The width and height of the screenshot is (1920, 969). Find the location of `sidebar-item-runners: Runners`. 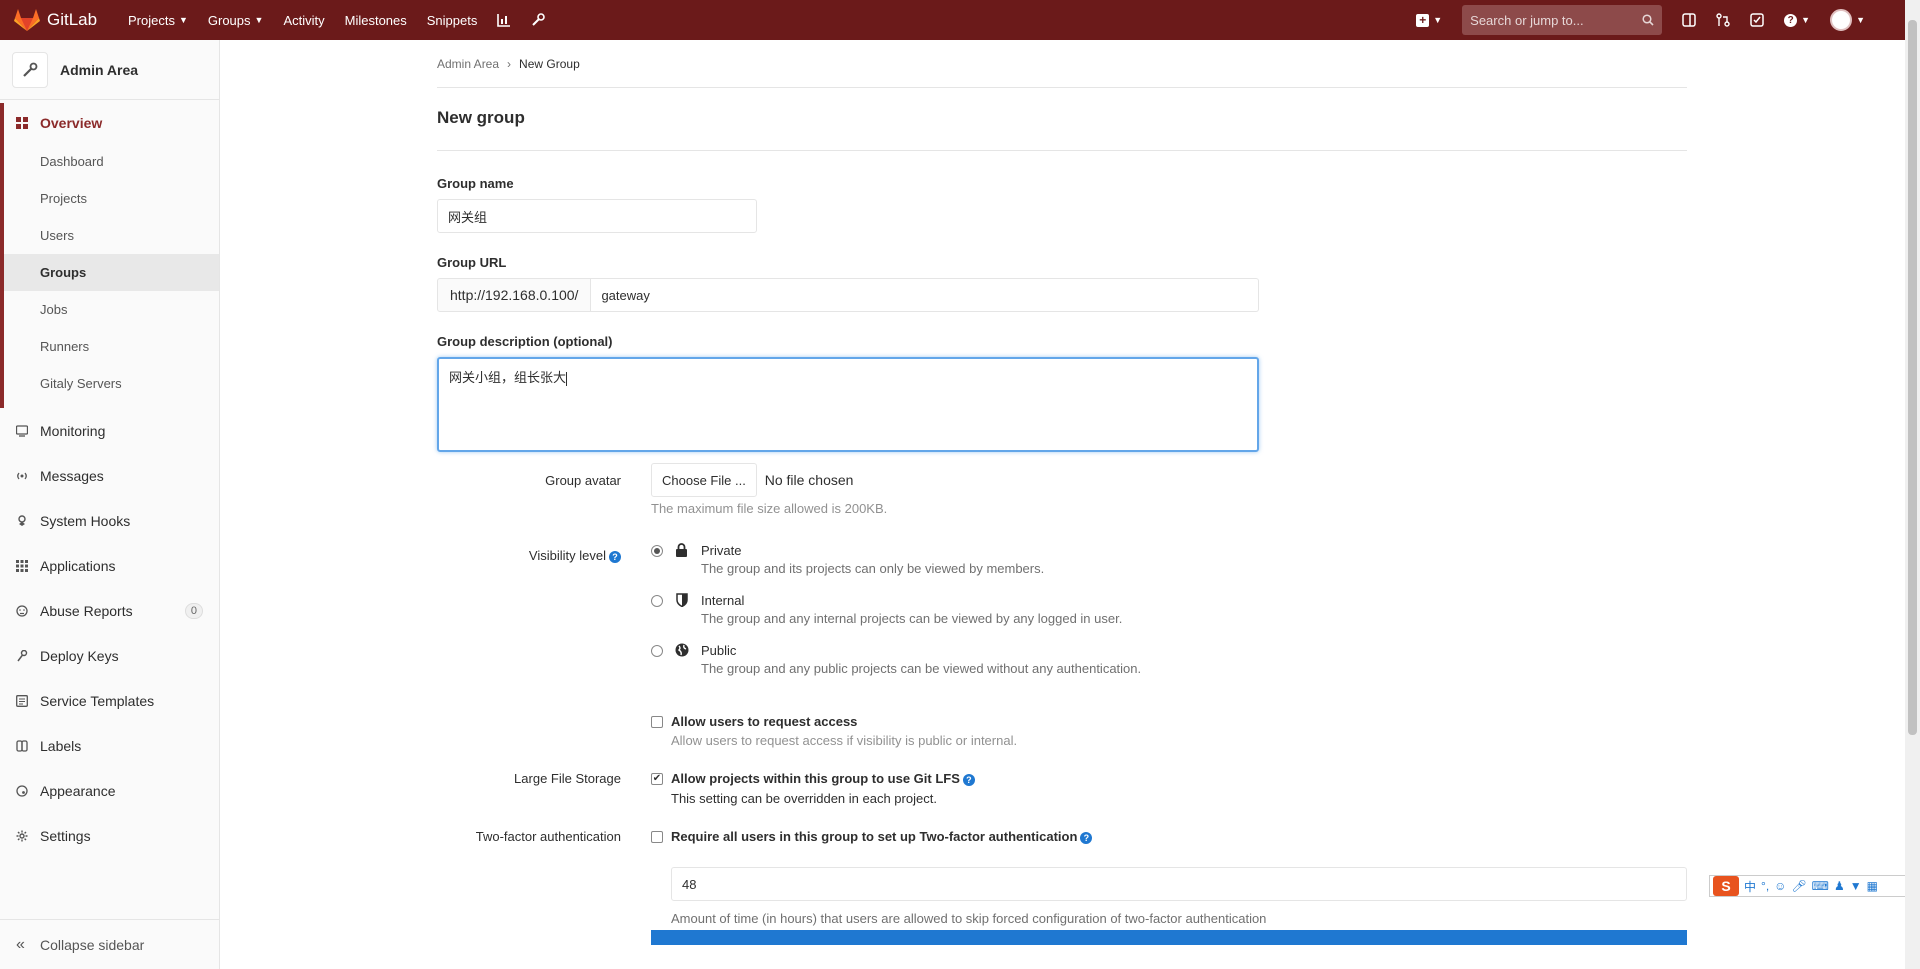

sidebar-item-runners: Runners is located at coordinates (109, 346).